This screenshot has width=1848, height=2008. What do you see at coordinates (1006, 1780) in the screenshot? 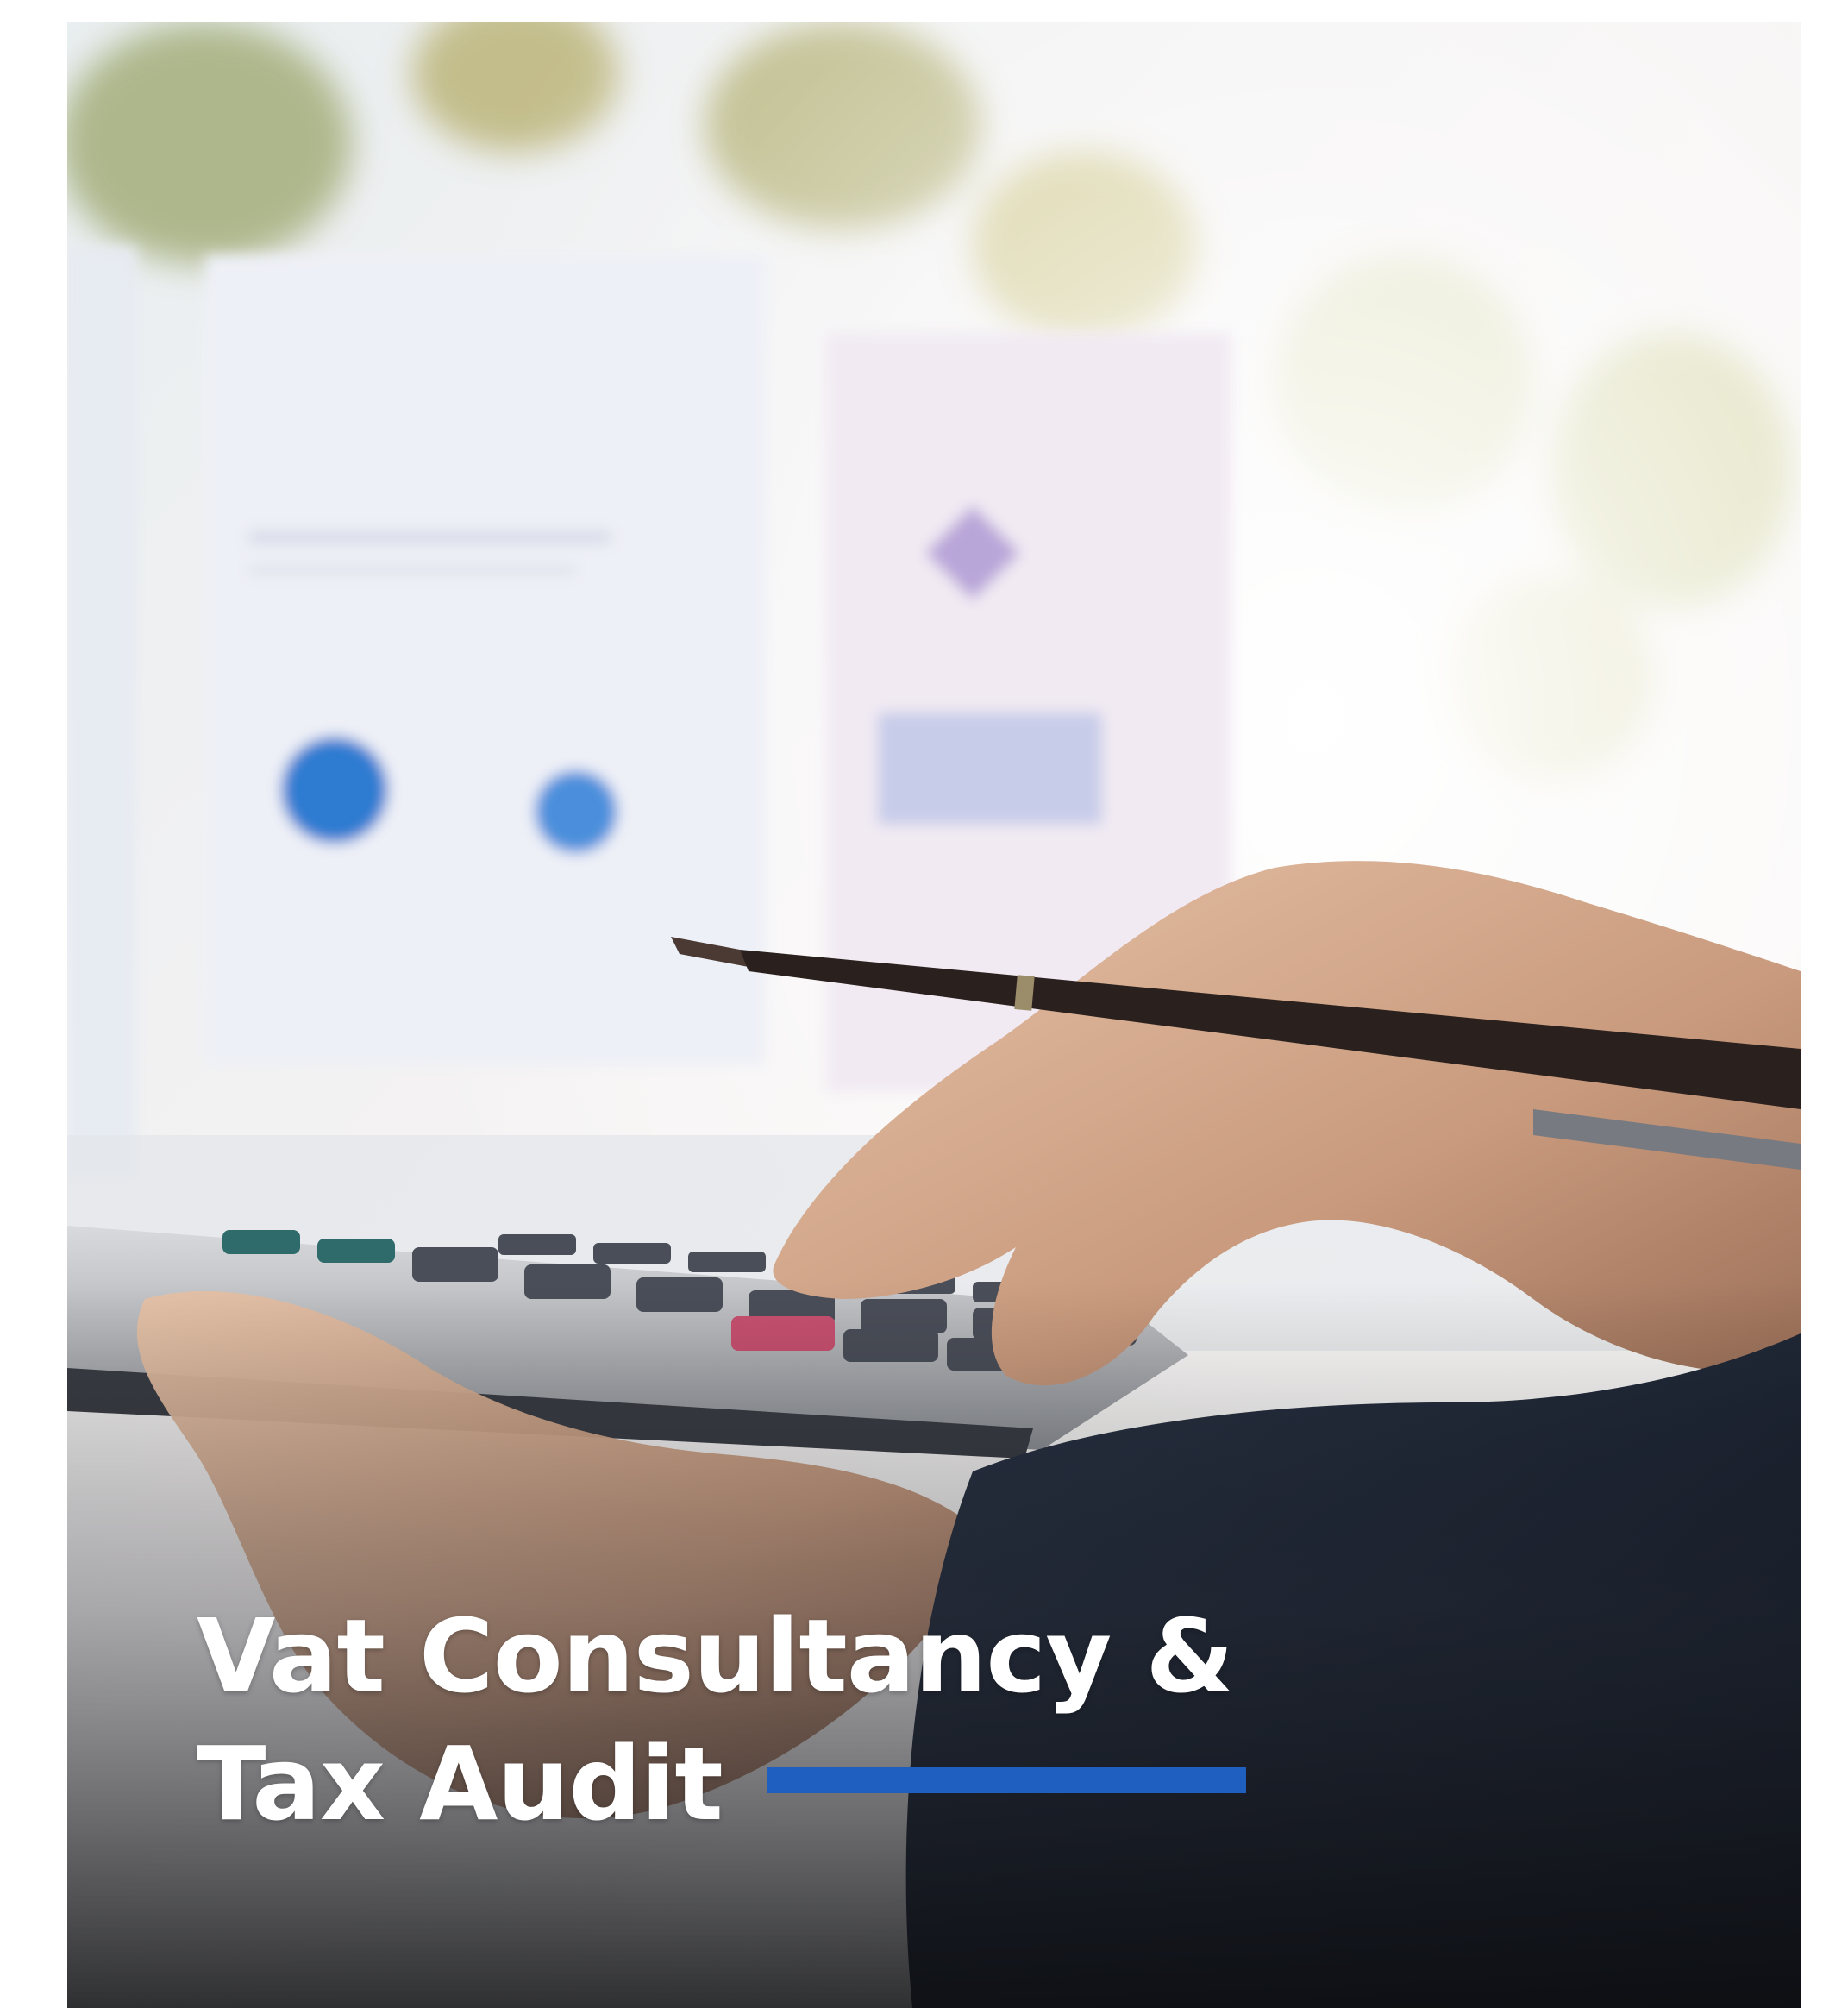
I see `title-accent-bar` at bounding box center [1006, 1780].